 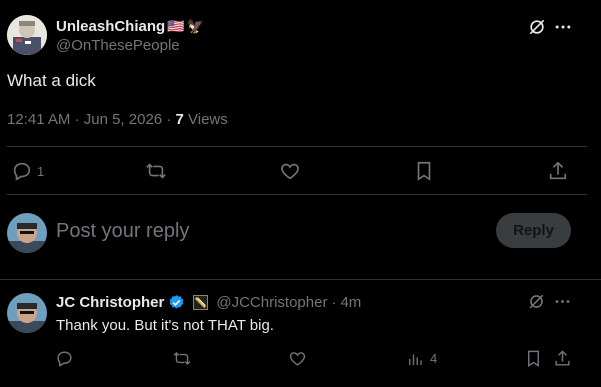 I want to click on reply-button-label: Reply, so click(x=533, y=230).